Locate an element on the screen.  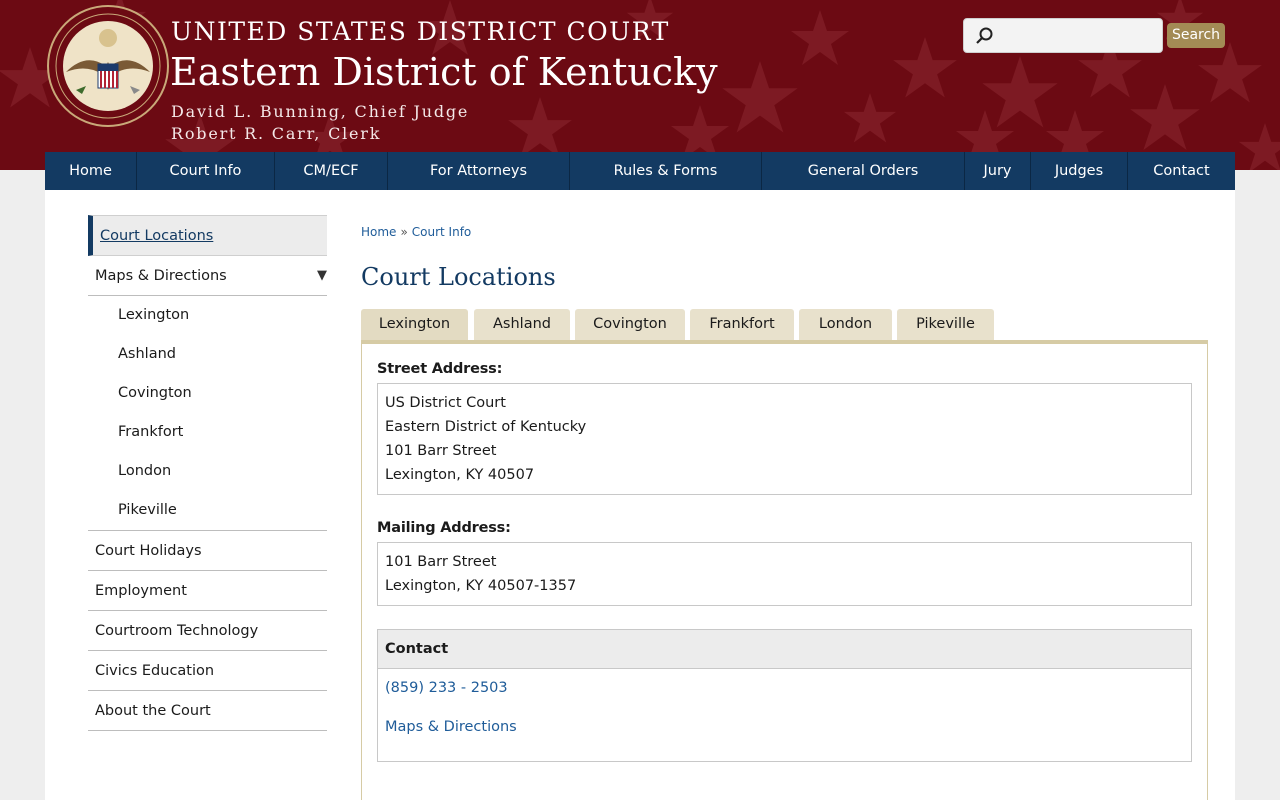
sidebar-item-maps-directions: Maps & Directions ▼ is located at coordinates (207, 276).